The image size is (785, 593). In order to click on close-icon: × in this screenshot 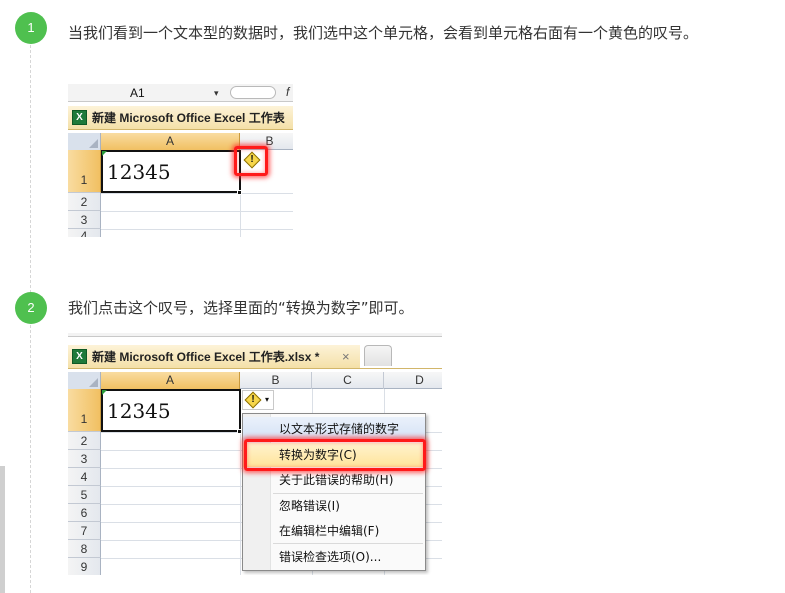, I will do `click(346, 357)`.